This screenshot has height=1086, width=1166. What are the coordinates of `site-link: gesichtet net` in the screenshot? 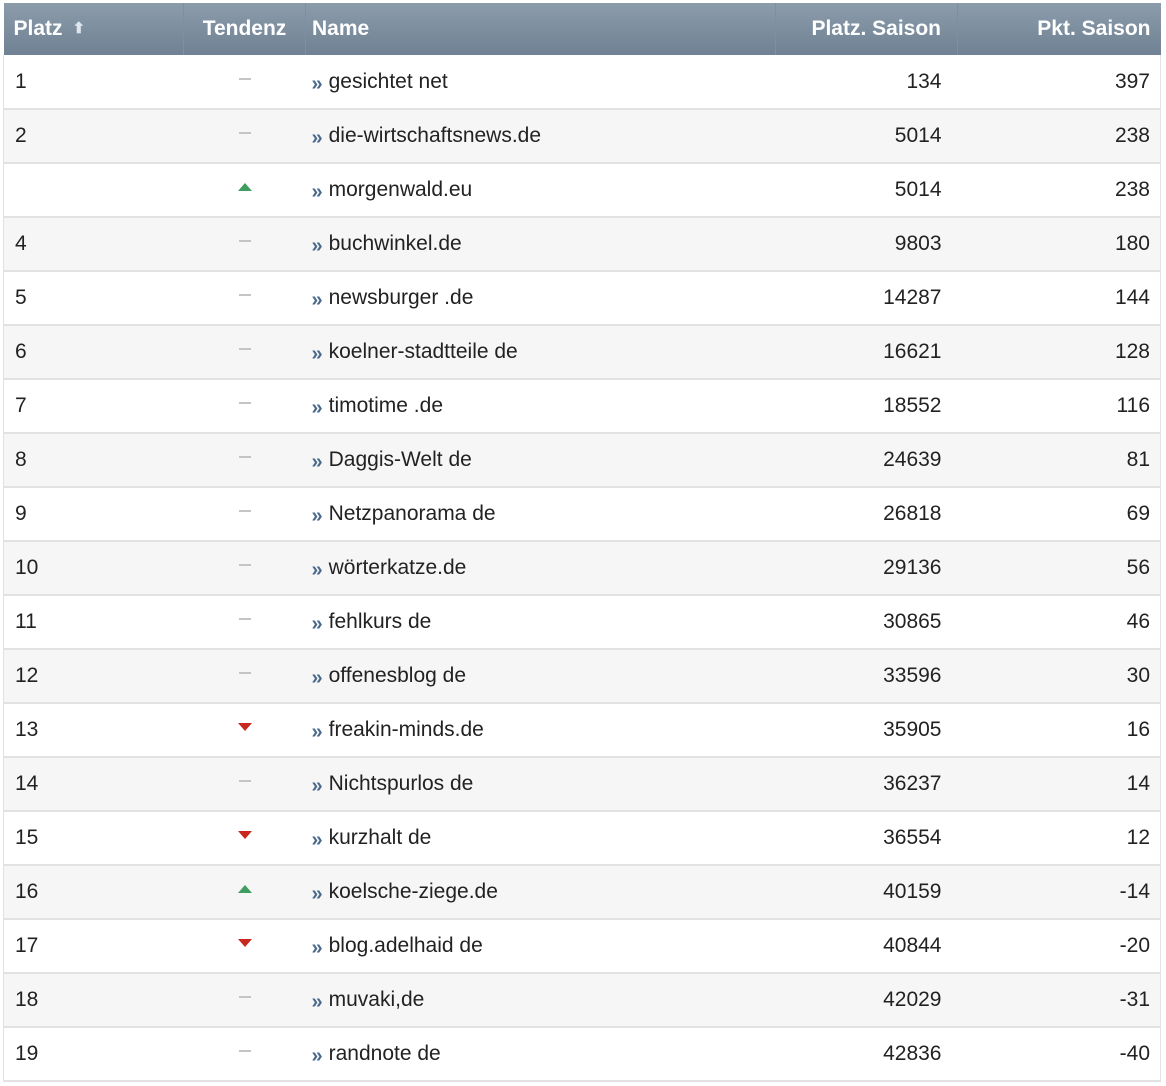 It's located at (388, 81).